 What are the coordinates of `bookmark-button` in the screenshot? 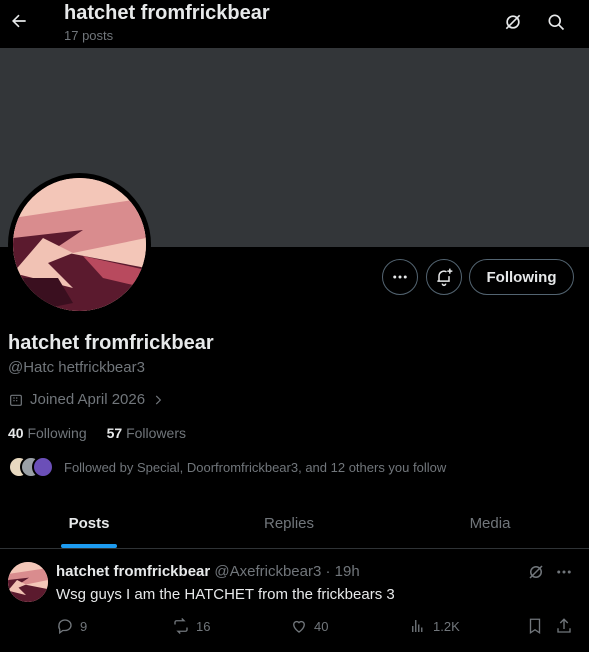 It's located at (535, 626).